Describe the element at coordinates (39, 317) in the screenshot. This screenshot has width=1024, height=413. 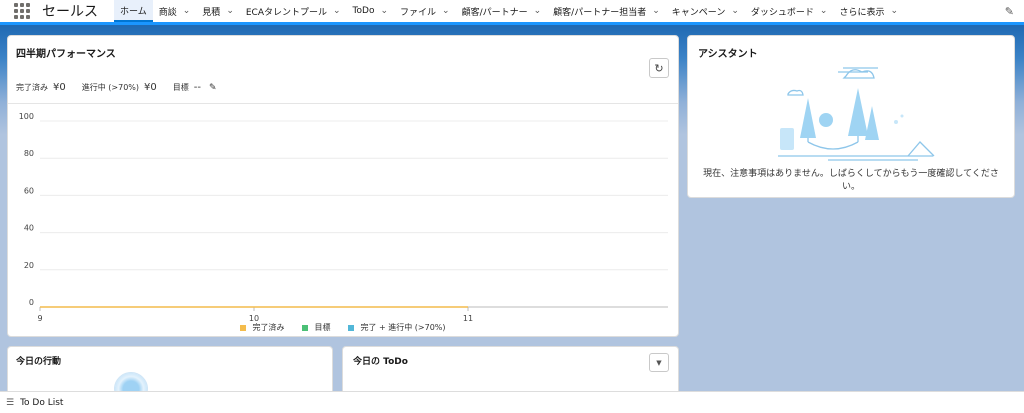
I see `x-tick-label: 9` at that location.